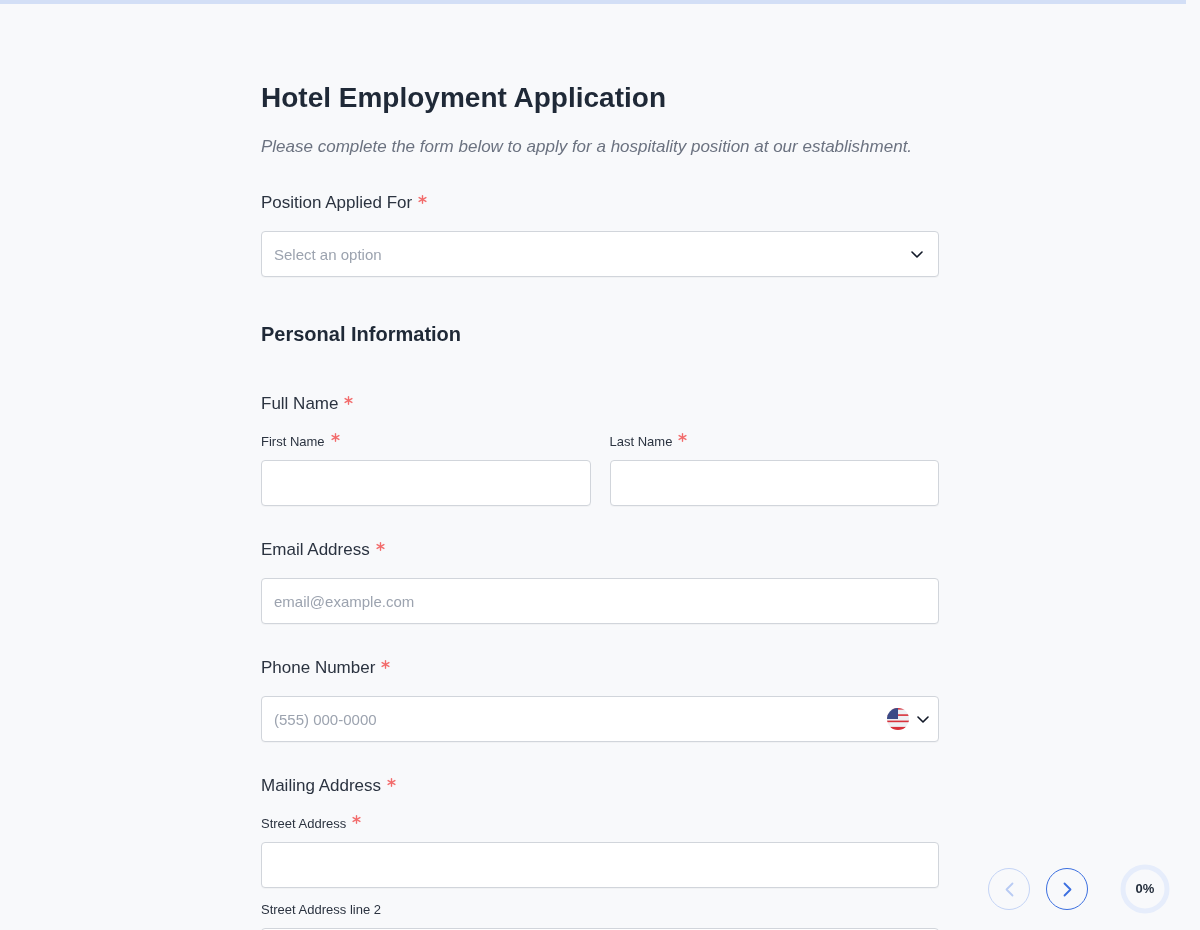 Image resolution: width=1200 pixels, height=930 pixels. Describe the element at coordinates (1145, 889) in the screenshot. I see `progress-percent: 0%` at that location.